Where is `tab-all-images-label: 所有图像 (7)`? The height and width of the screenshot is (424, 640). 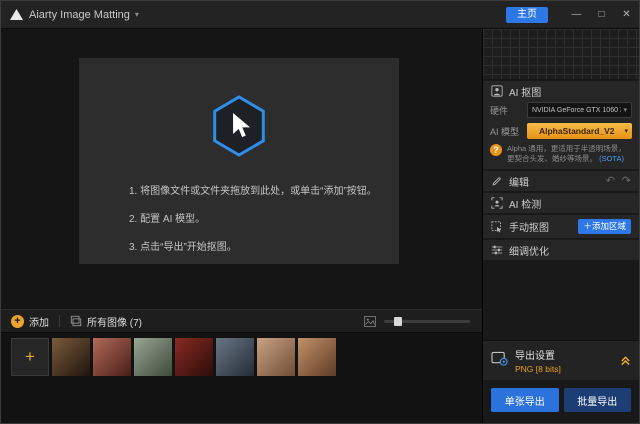 tab-all-images-label: 所有图像 (7) is located at coordinates (114, 323).